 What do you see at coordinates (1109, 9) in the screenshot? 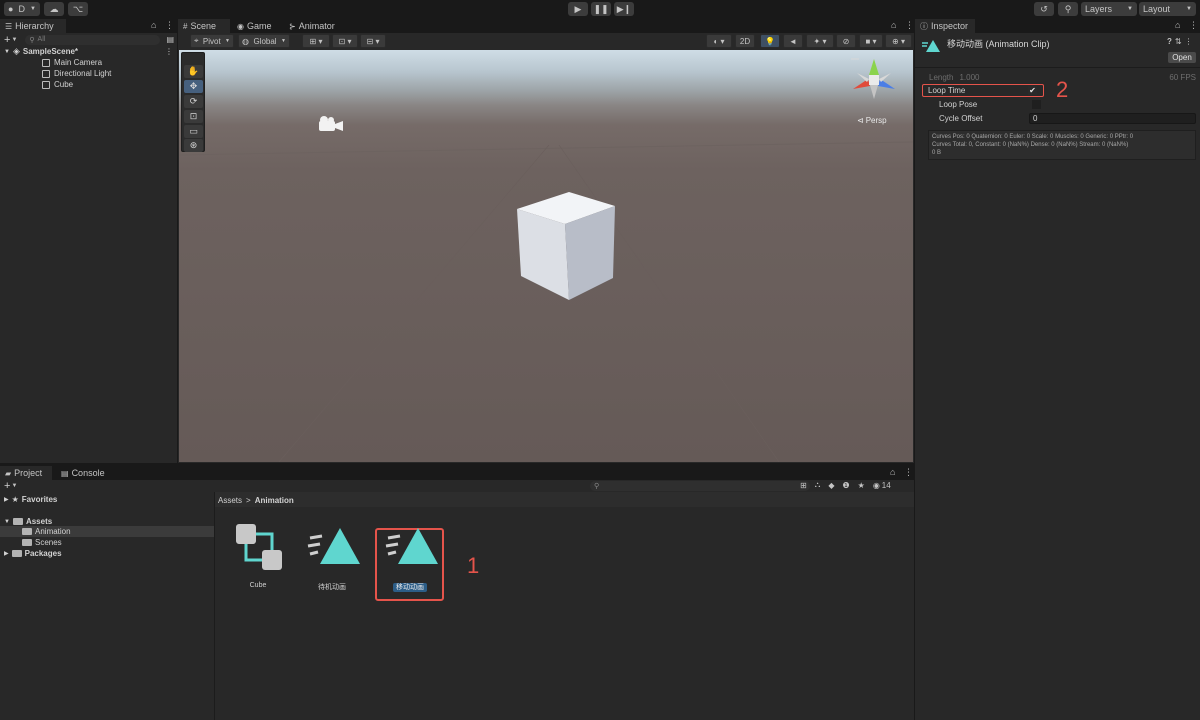
I see `layers-dropdown: Layers ▼` at bounding box center [1109, 9].